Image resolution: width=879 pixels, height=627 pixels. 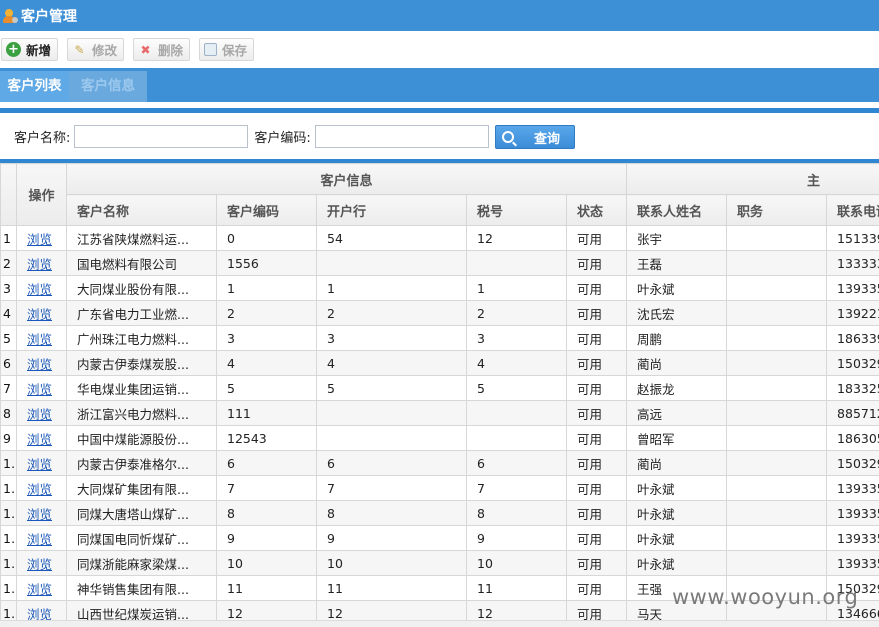 What do you see at coordinates (677, 463) in the screenshot?
I see `cell-contact: 蔺尚` at bounding box center [677, 463].